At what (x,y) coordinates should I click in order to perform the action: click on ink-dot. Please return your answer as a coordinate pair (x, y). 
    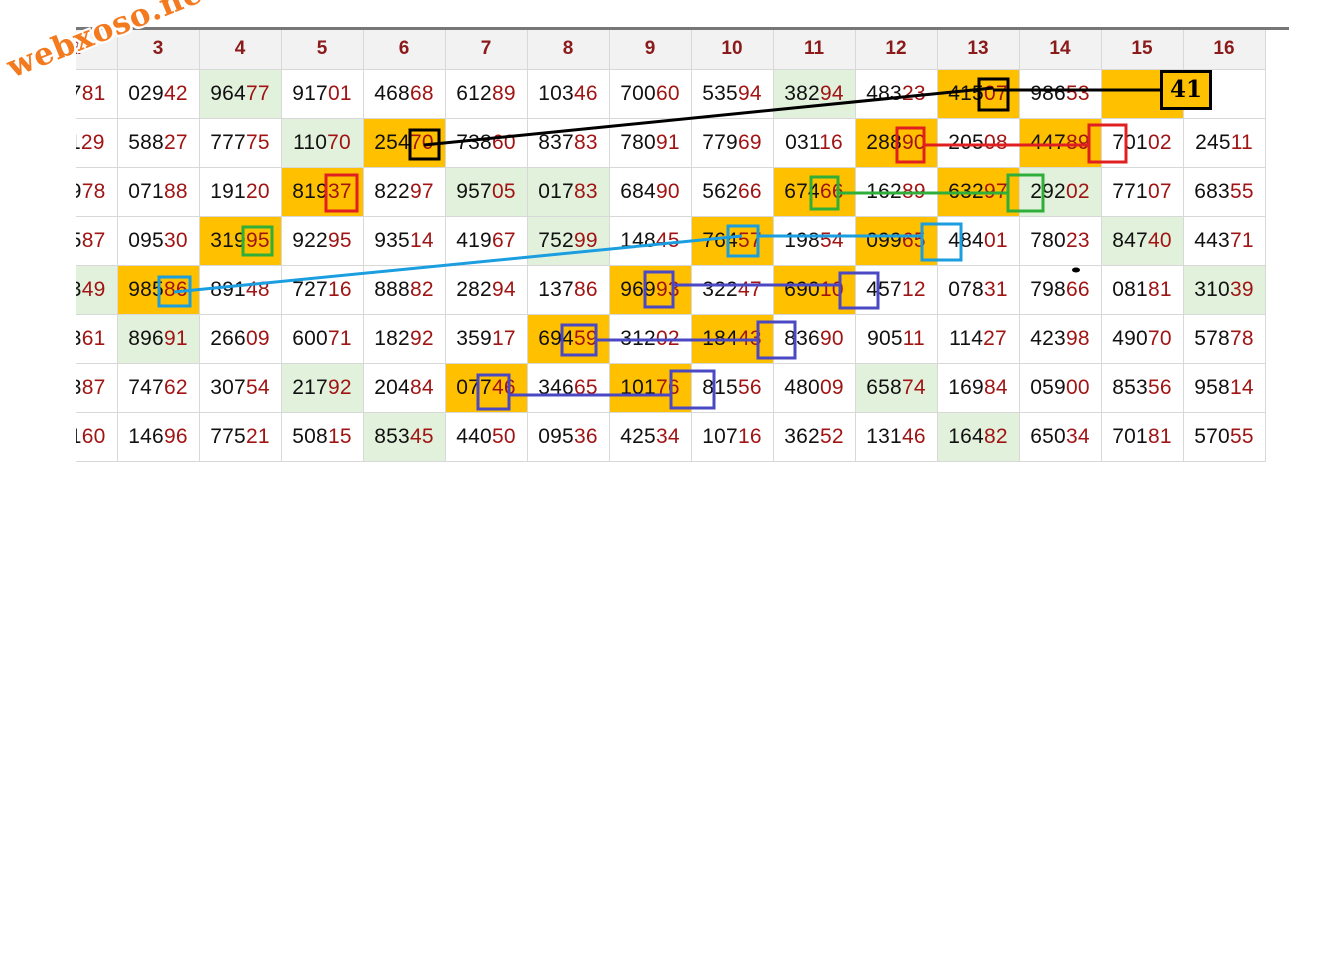
    Looking at the image, I should click on (1076, 270).